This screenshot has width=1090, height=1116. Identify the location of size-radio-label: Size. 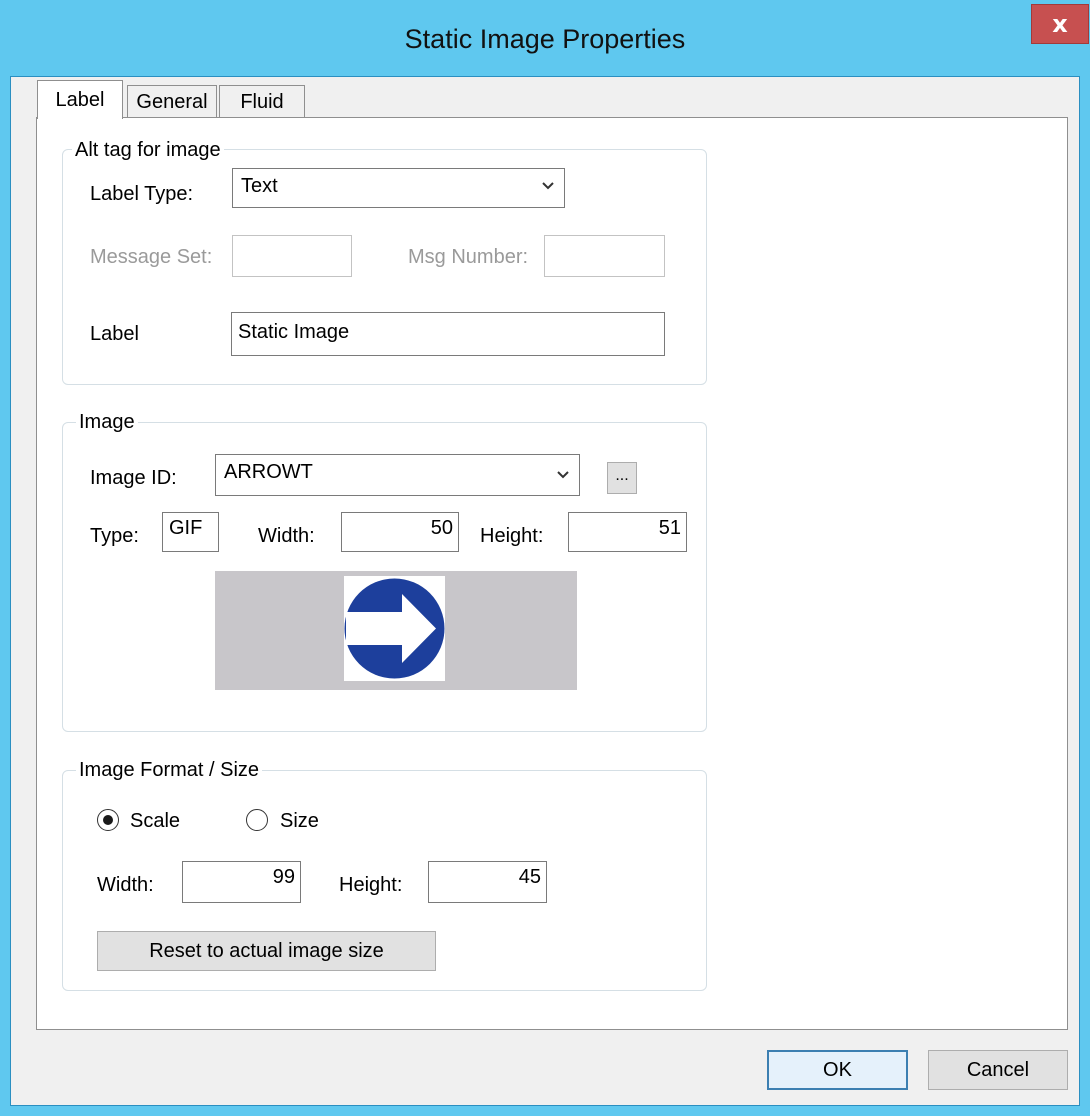
(299, 821).